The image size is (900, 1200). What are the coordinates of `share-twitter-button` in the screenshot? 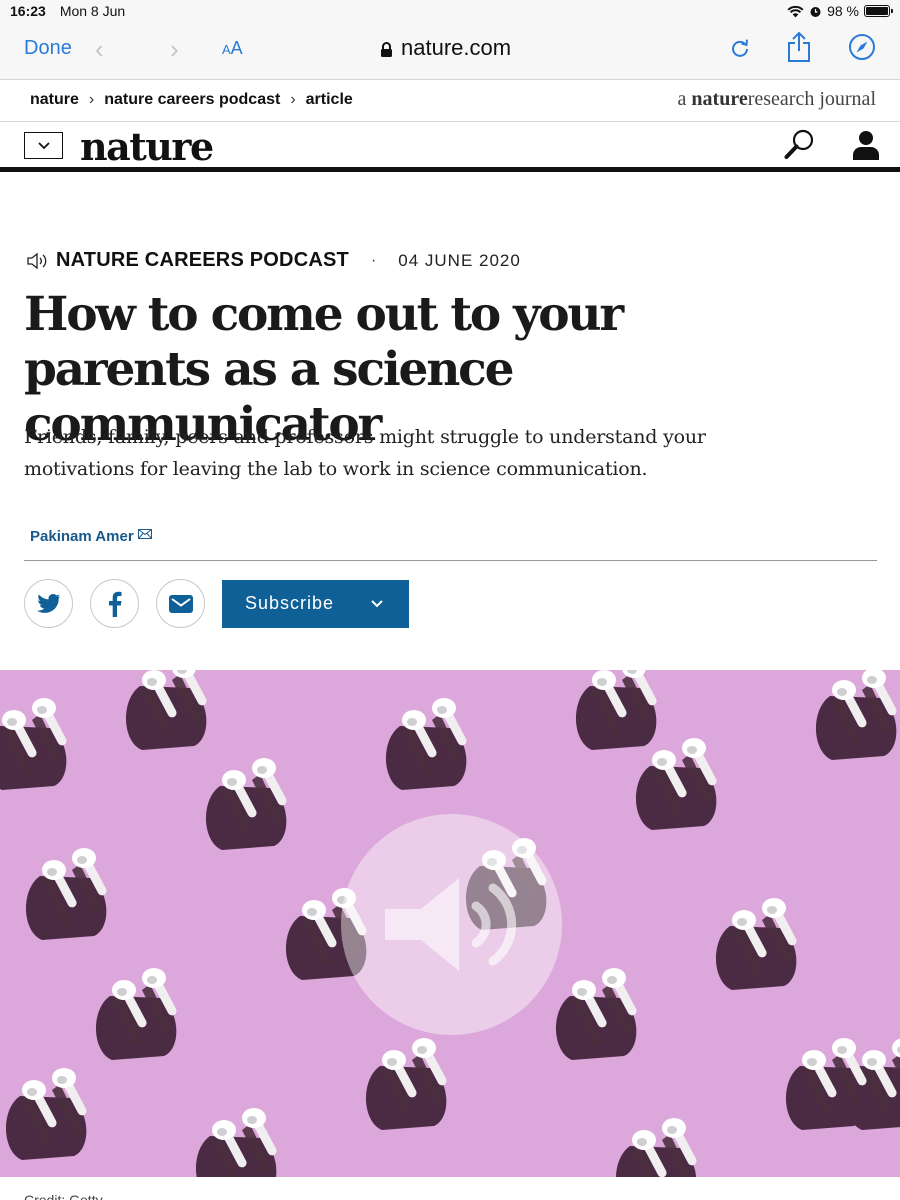 It's located at (48, 603).